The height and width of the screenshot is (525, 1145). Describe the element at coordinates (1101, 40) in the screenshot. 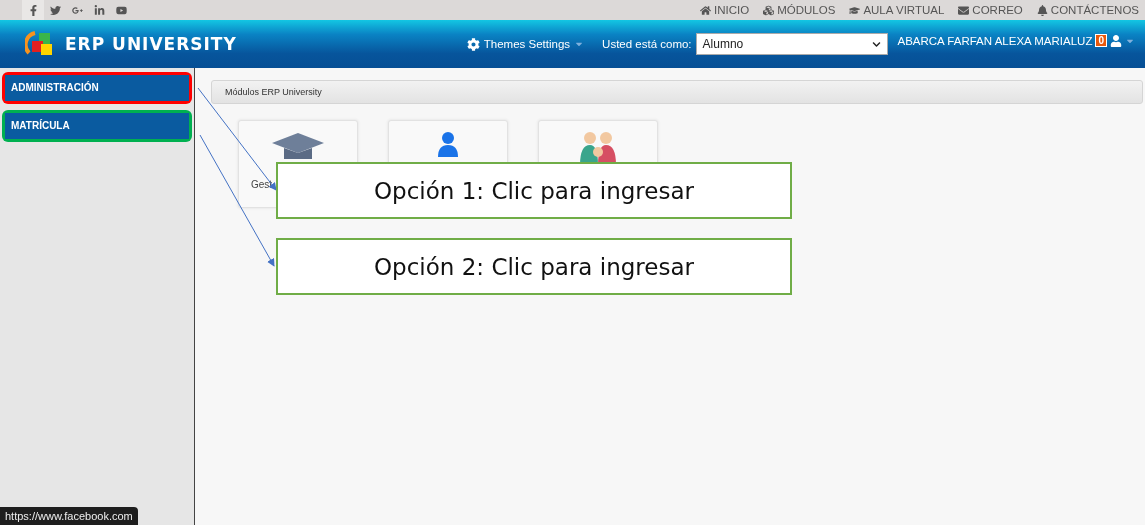

I see `notification-badge: 0` at that location.